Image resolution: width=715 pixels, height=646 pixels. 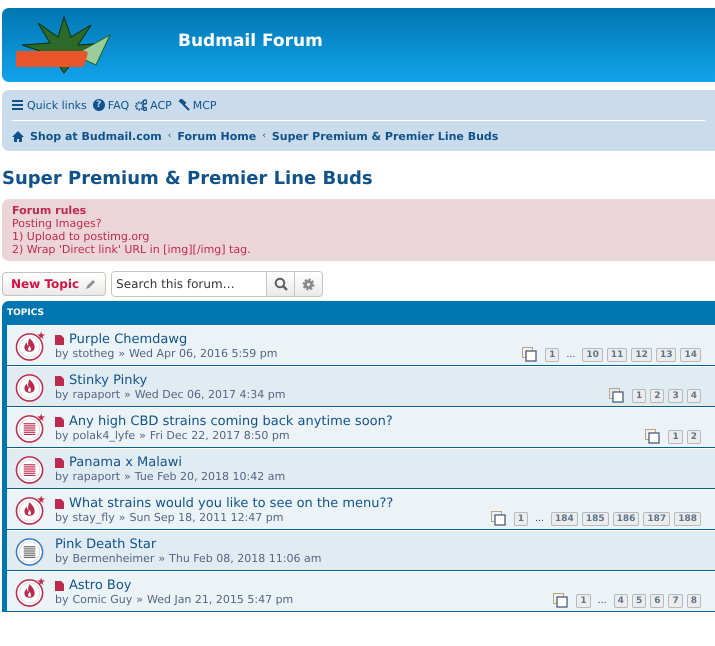 What do you see at coordinates (132, 249) in the screenshot?
I see `rules-text: 2) Wrap 'Direct link' URL in [img][/img] tag.` at bounding box center [132, 249].